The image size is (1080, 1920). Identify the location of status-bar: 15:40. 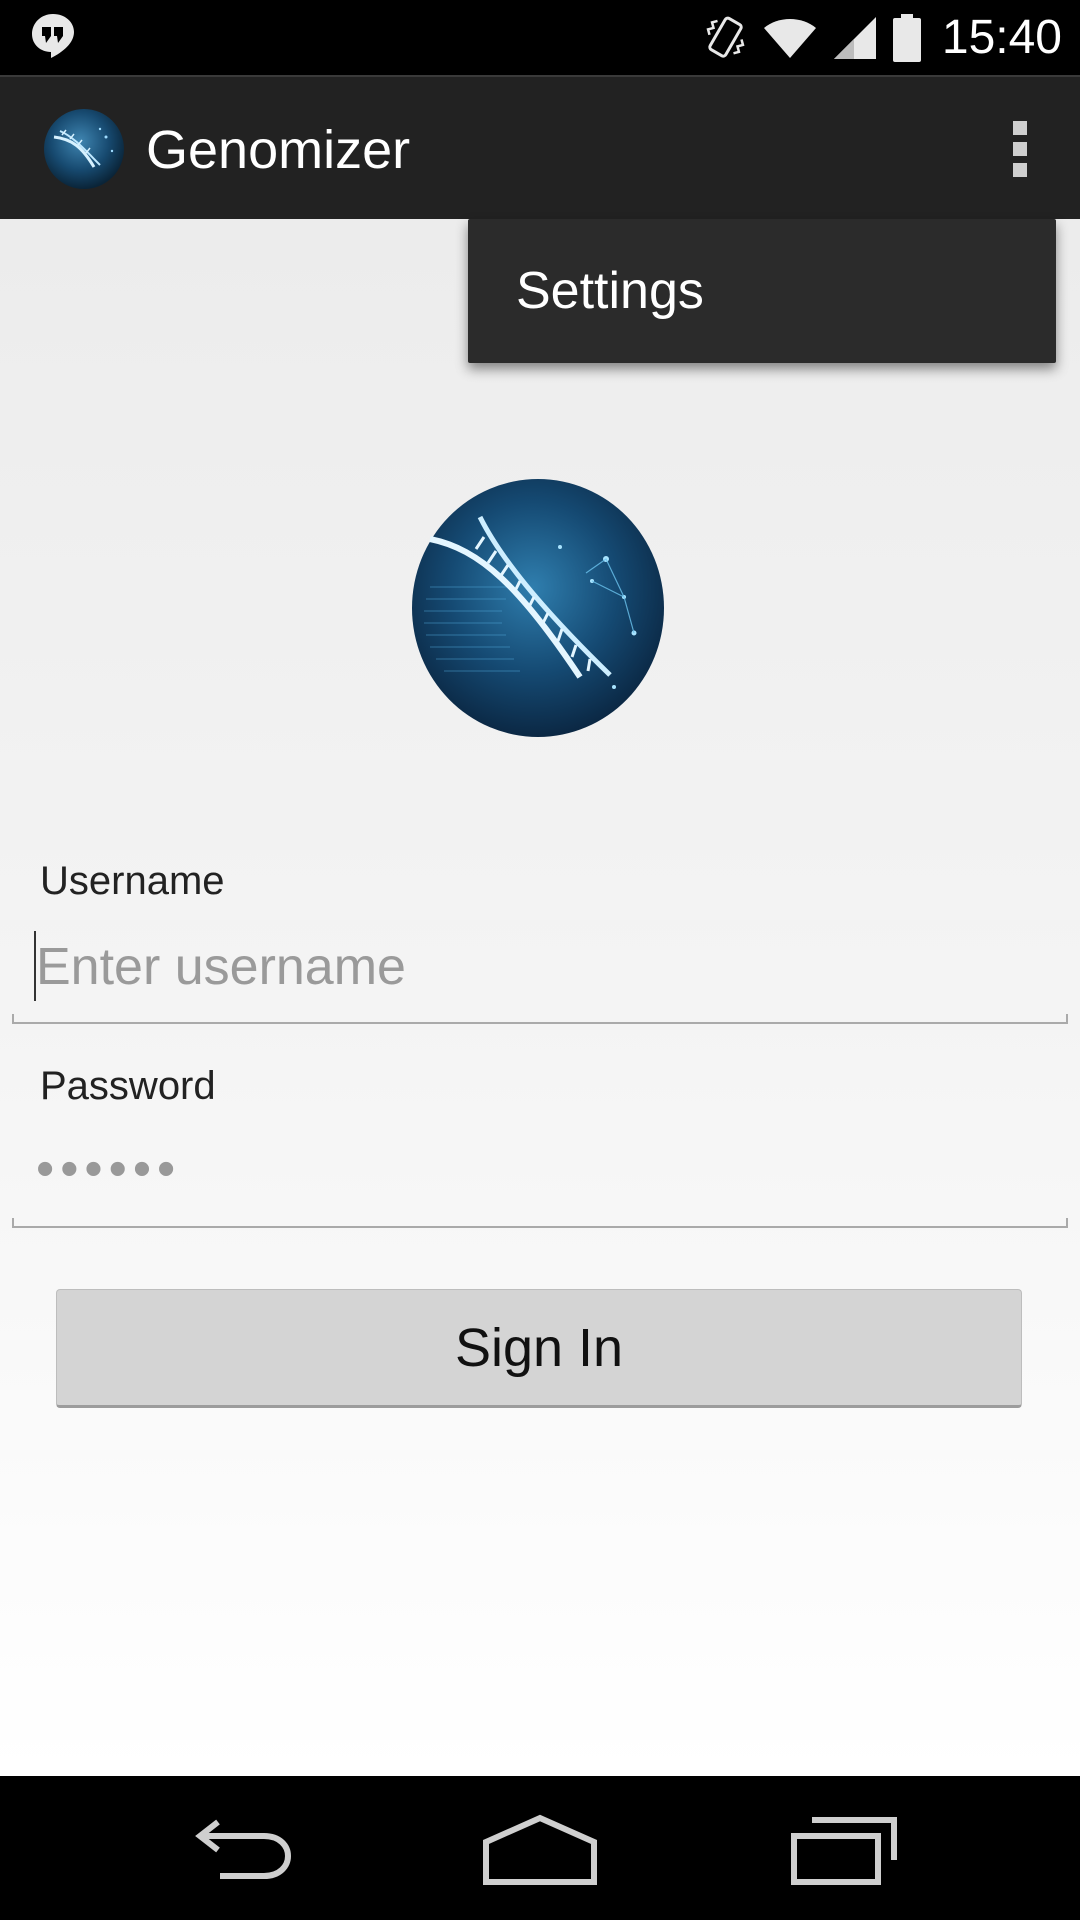
(540, 37).